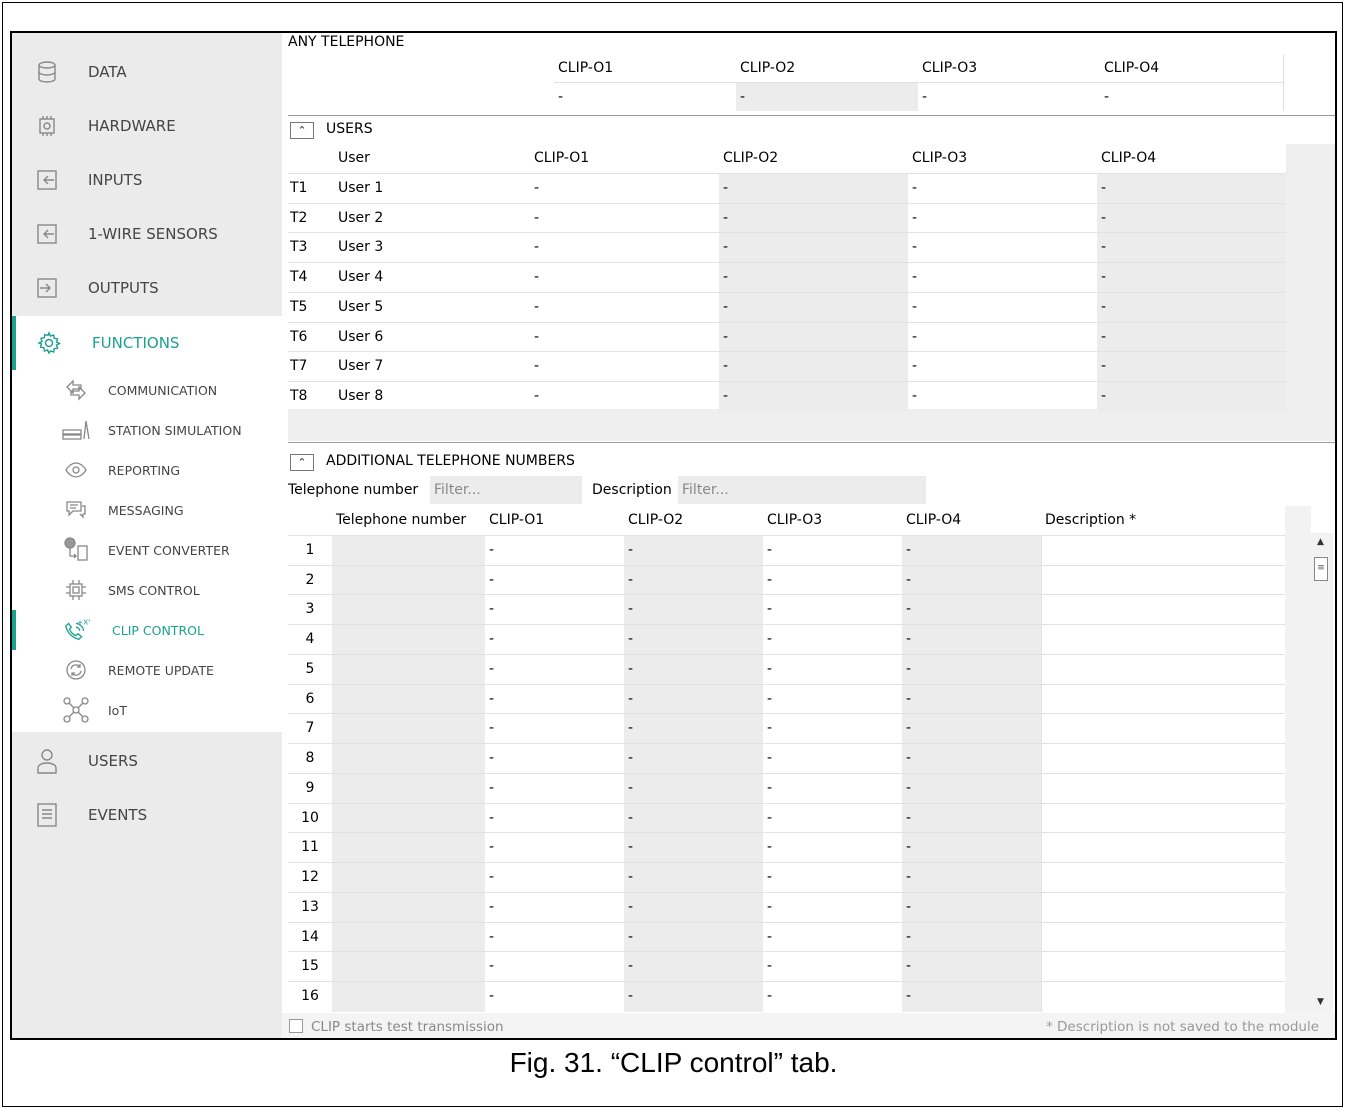 This screenshot has height=1111, width=1347. I want to click on sidebar-item-events: EVENTS, so click(147, 815).